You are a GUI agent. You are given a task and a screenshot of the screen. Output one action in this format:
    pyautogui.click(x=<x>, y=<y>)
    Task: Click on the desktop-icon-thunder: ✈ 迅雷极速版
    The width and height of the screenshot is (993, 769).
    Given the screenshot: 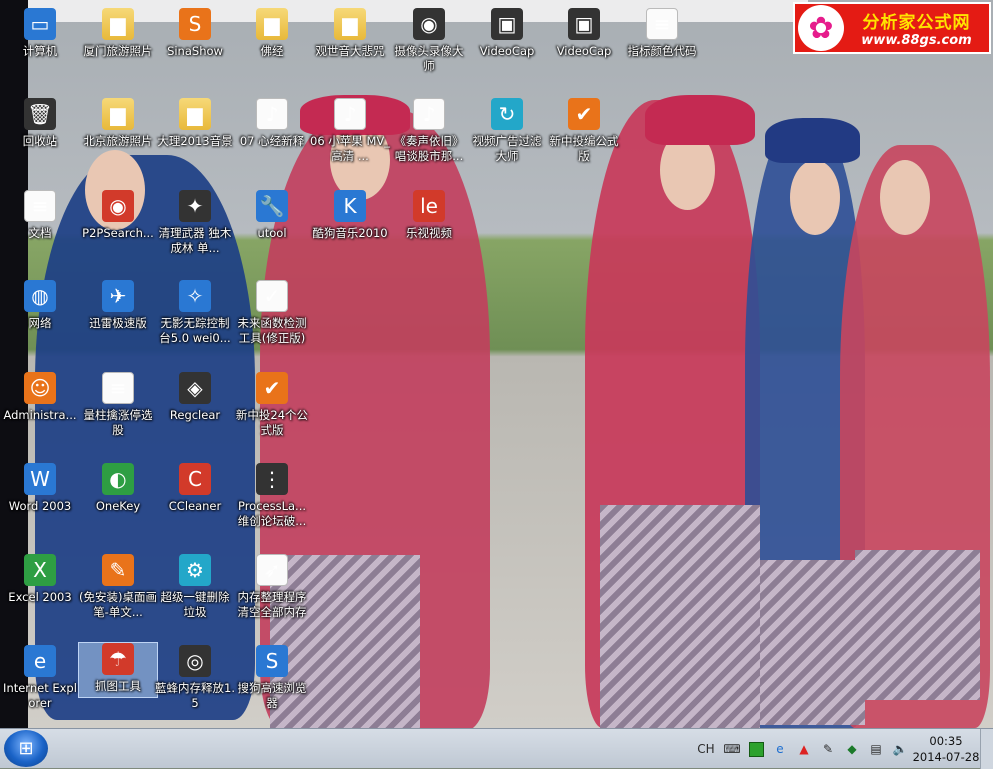 What is the action you would take?
    pyautogui.click(x=118, y=305)
    